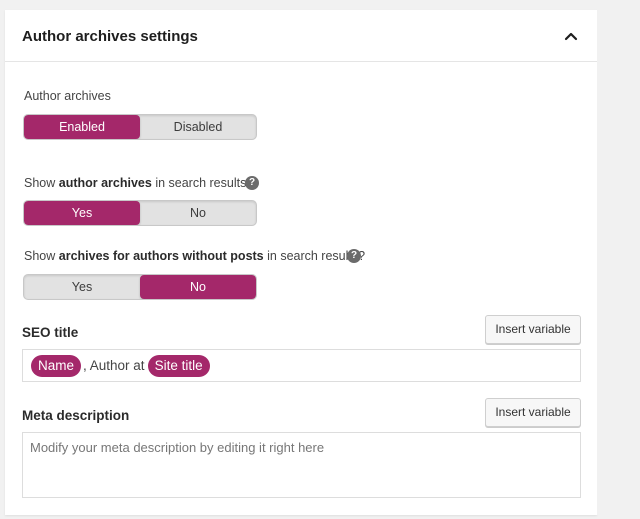 This screenshot has height=519, width=640. I want to click on label-bold: author archives, so click(105, 183).